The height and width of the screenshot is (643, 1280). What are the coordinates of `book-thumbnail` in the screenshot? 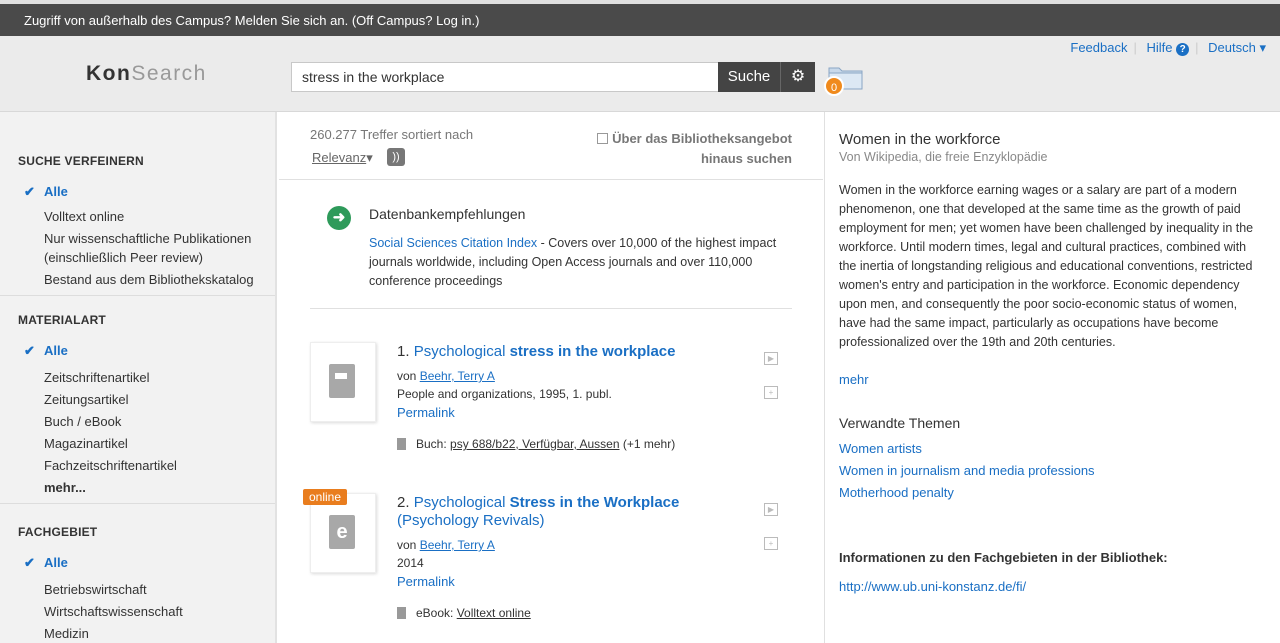 It's located at (343, 382).